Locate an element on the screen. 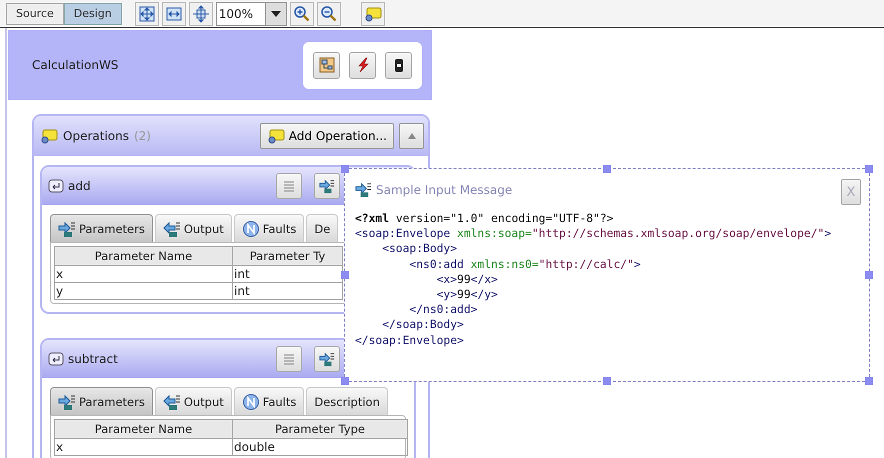 This screenshot has height=458, width=884. popup-title: Sample Input Message is located at coordinates (444, 189).